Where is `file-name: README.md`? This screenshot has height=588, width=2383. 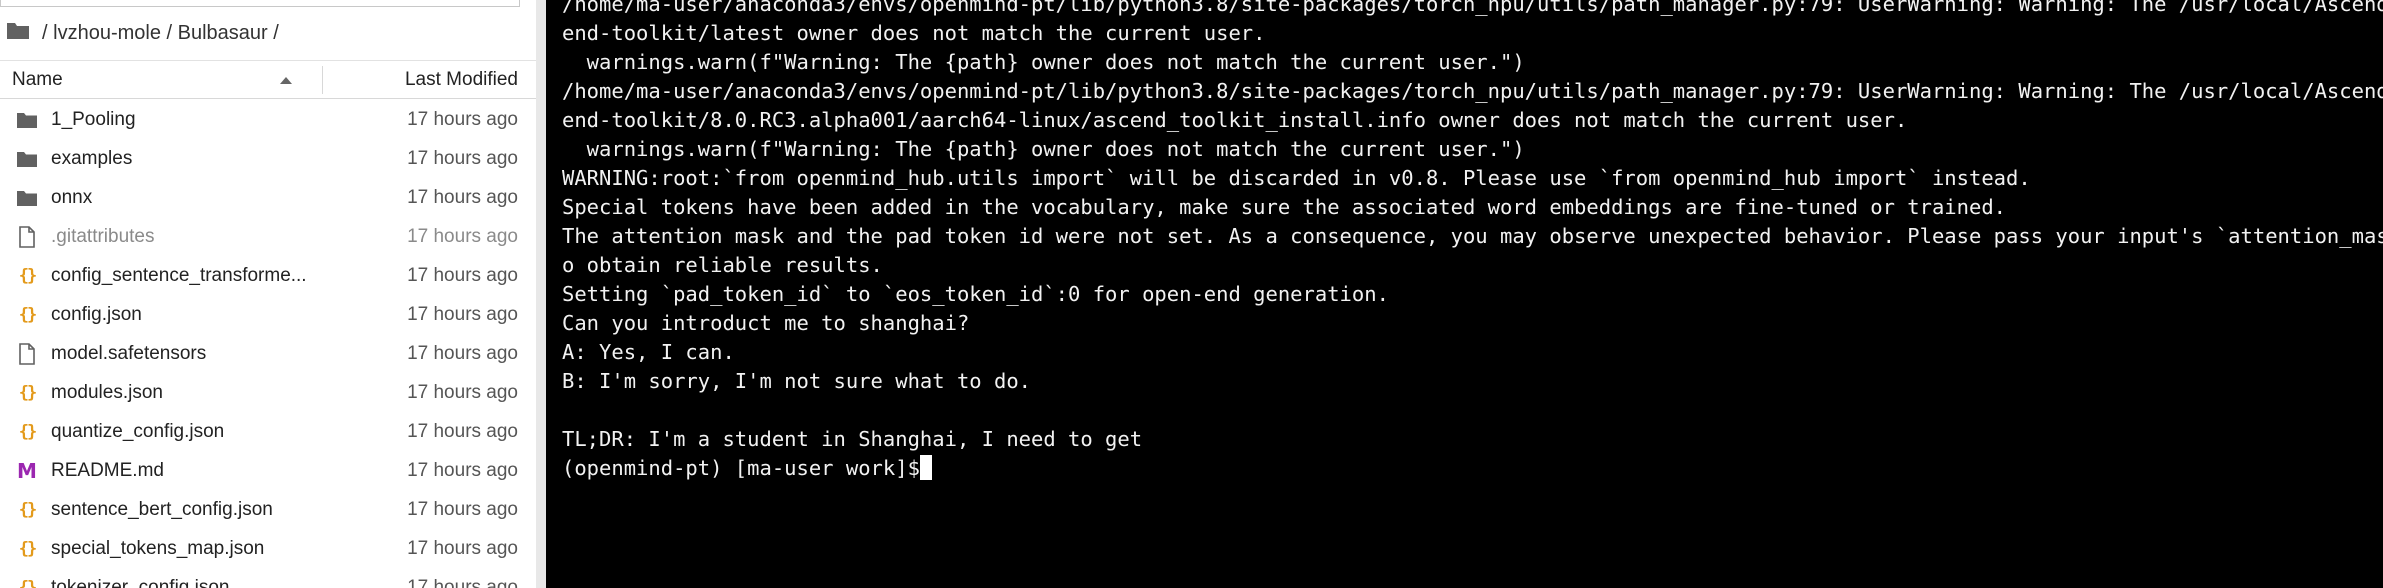
file-name: README.md is located at coordinates (107, 470).